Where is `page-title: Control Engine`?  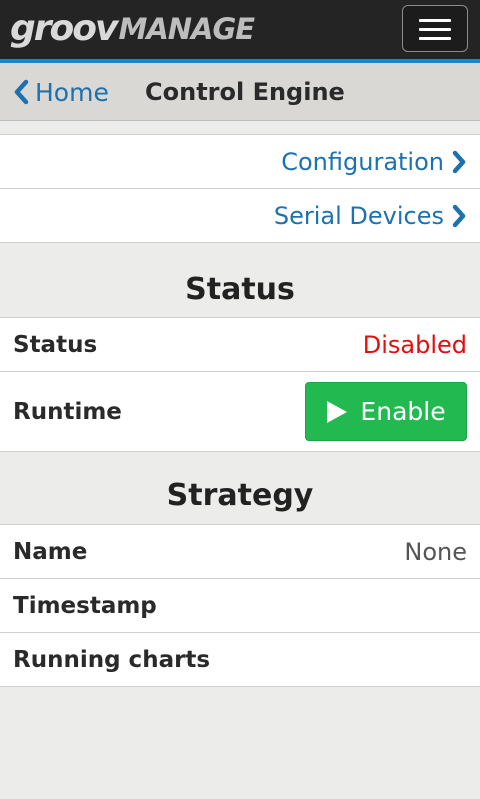 page-title: Control Engine is located at coordinates (245, 92).